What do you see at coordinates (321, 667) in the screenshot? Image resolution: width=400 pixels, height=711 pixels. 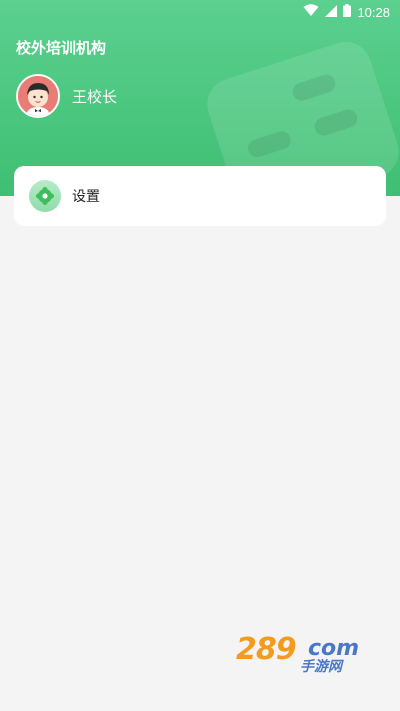 I see `watermark-caption: 手游网` at bounding box center [321, 667].